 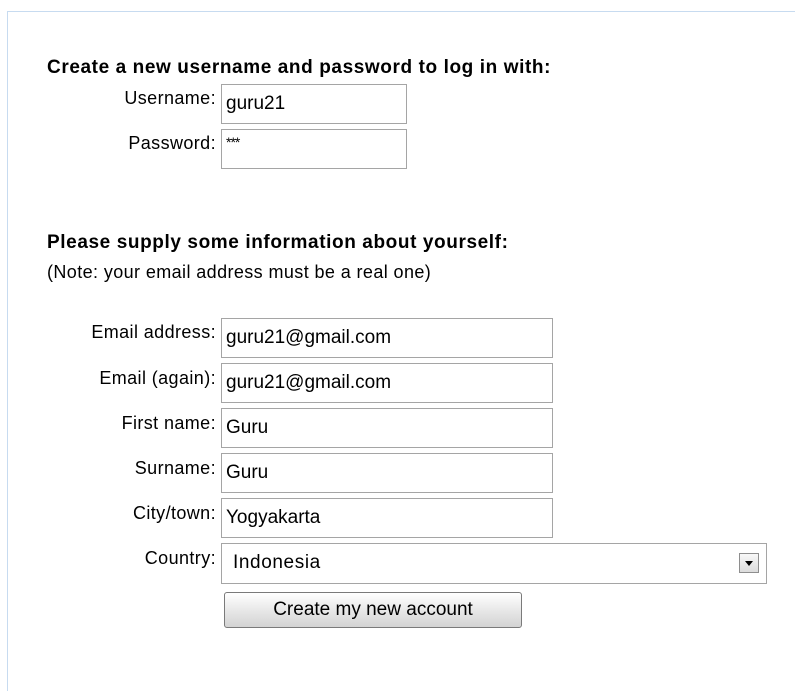 I want to click on password-input: ***, so click(x=314, y=149).